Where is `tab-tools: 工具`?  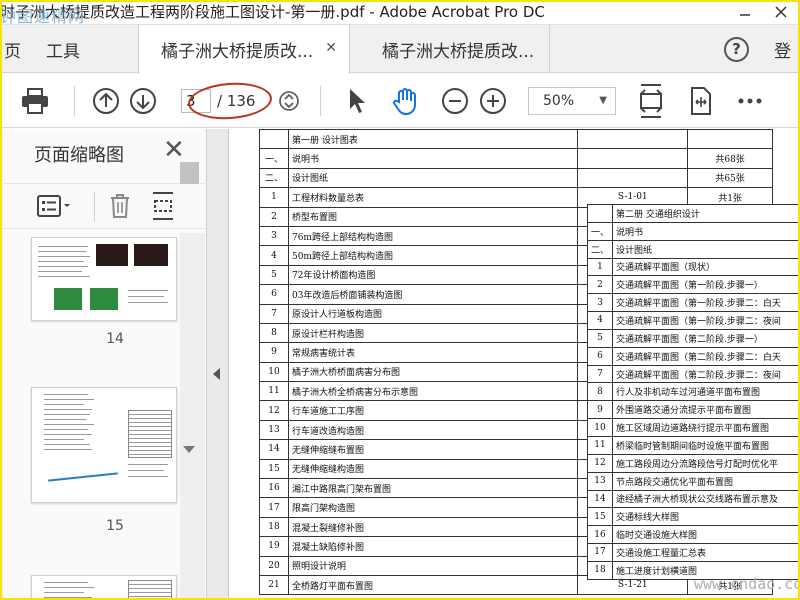 tab-tools: 工具 is located at coordinates (63, 49).